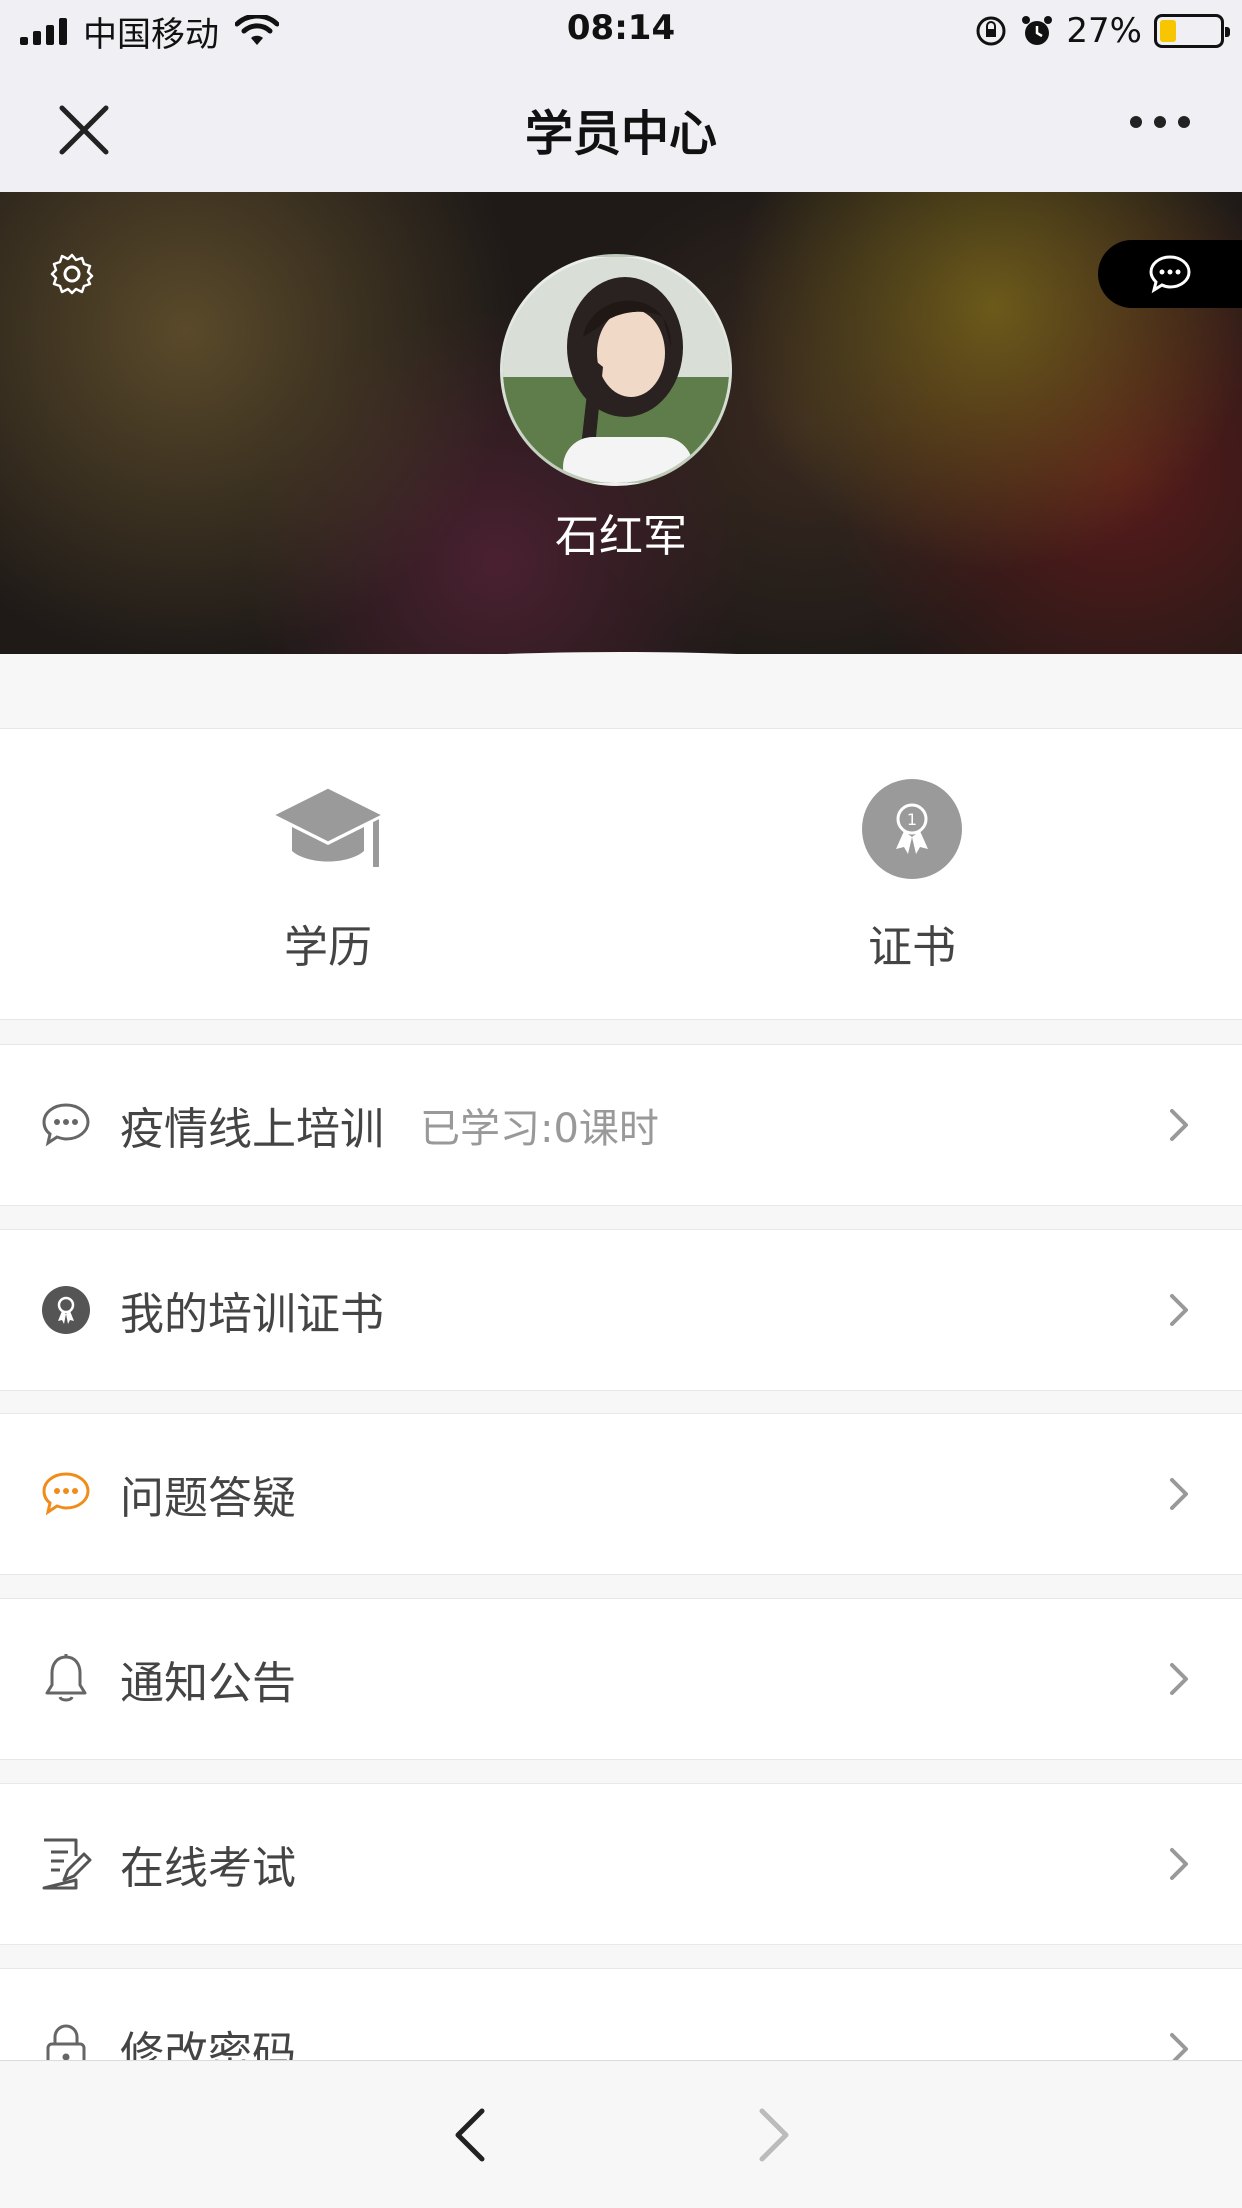 This screenshot has height=2208, width=1242. I want to click on battery-percent: 27%, so click(1104, 31).